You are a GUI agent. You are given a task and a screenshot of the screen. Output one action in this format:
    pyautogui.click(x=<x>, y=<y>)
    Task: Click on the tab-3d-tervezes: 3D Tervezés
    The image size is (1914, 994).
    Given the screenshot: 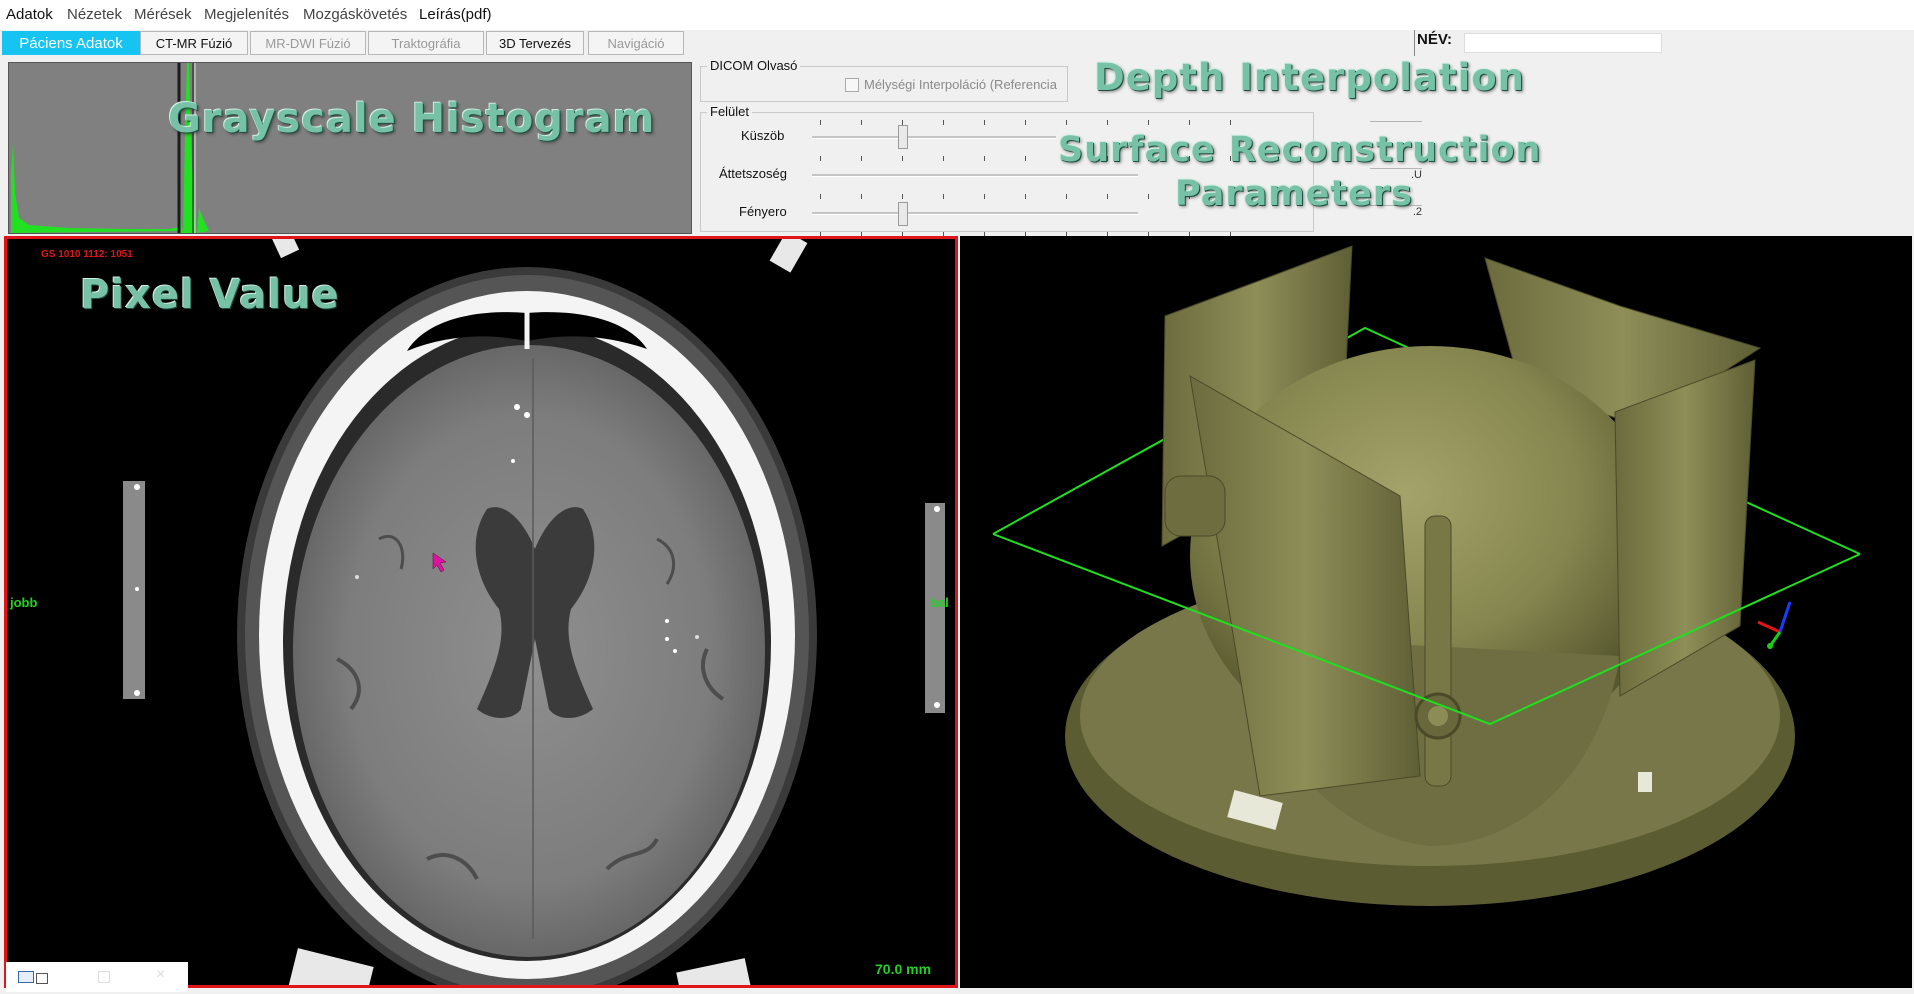 What is the action you would take?
    pyautogui.click(x=535, y=43)
    